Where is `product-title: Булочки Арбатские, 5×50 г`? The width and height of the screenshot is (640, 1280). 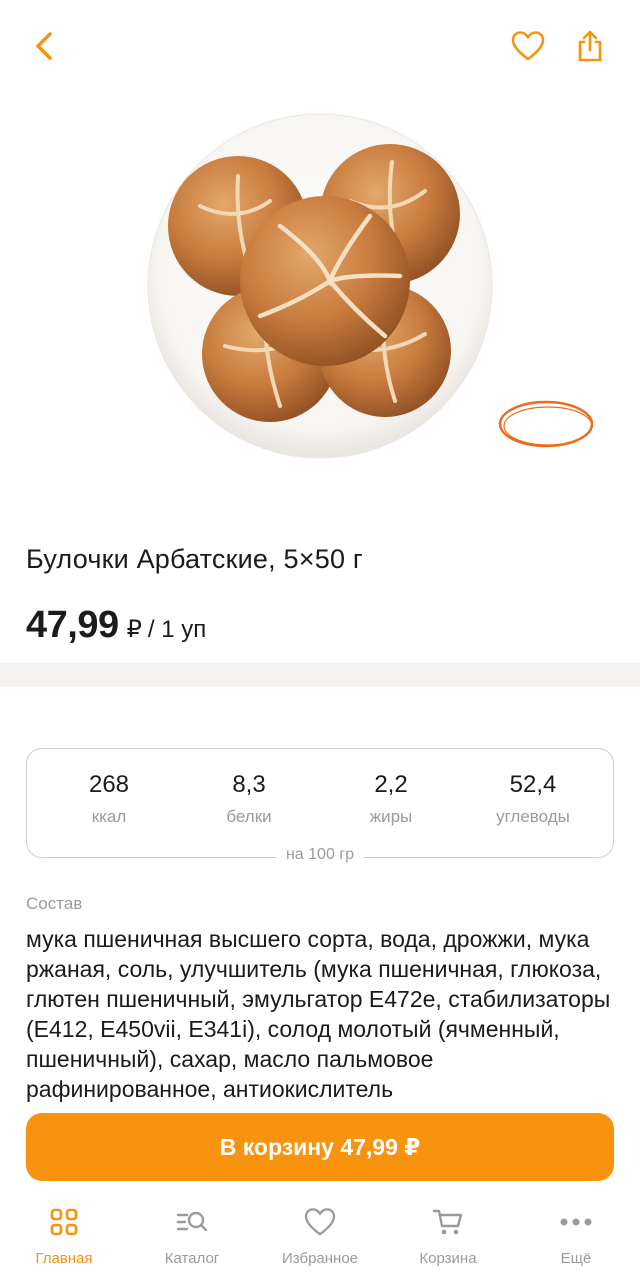 product-title: Булочки Арбатские, 5×50 г is located at coordinates (194, 559).